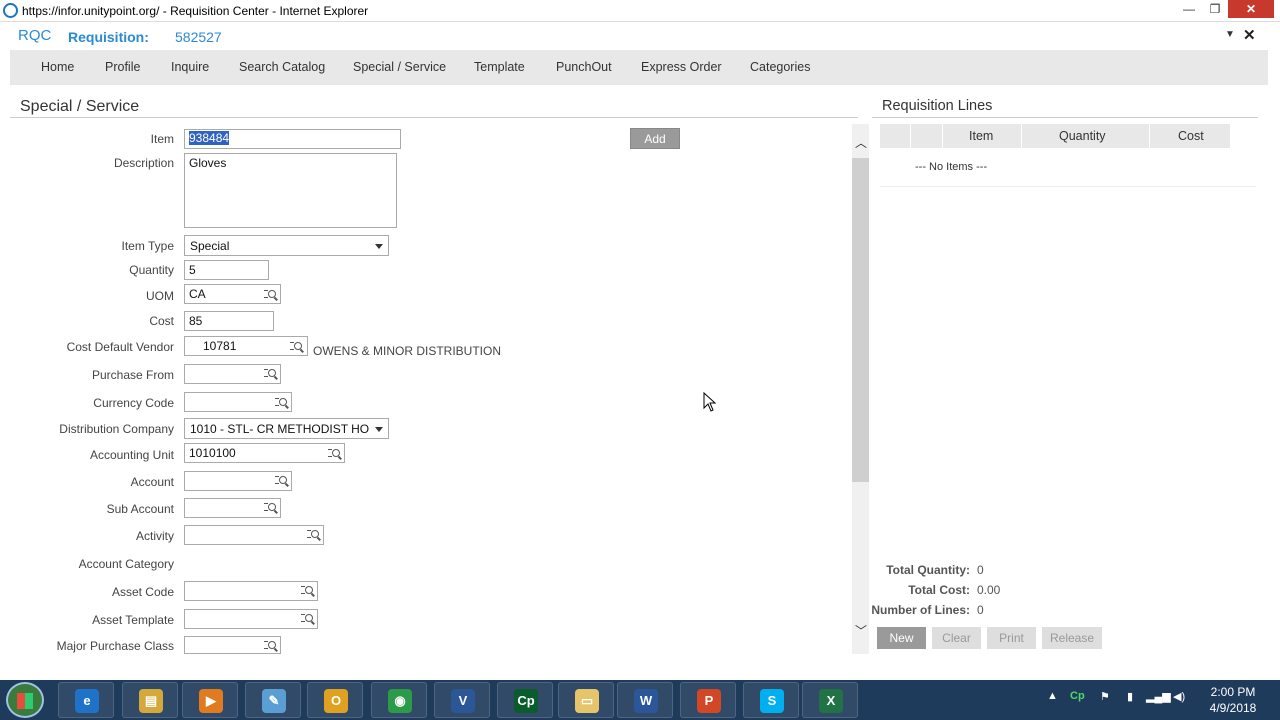 Image resolution: width=1280 pixels, height=720 pixels. What do you see at coordinates (980, 610) in the screenshot?
I see `number-of-lines-value: 0` at bounding box center [980, 610].